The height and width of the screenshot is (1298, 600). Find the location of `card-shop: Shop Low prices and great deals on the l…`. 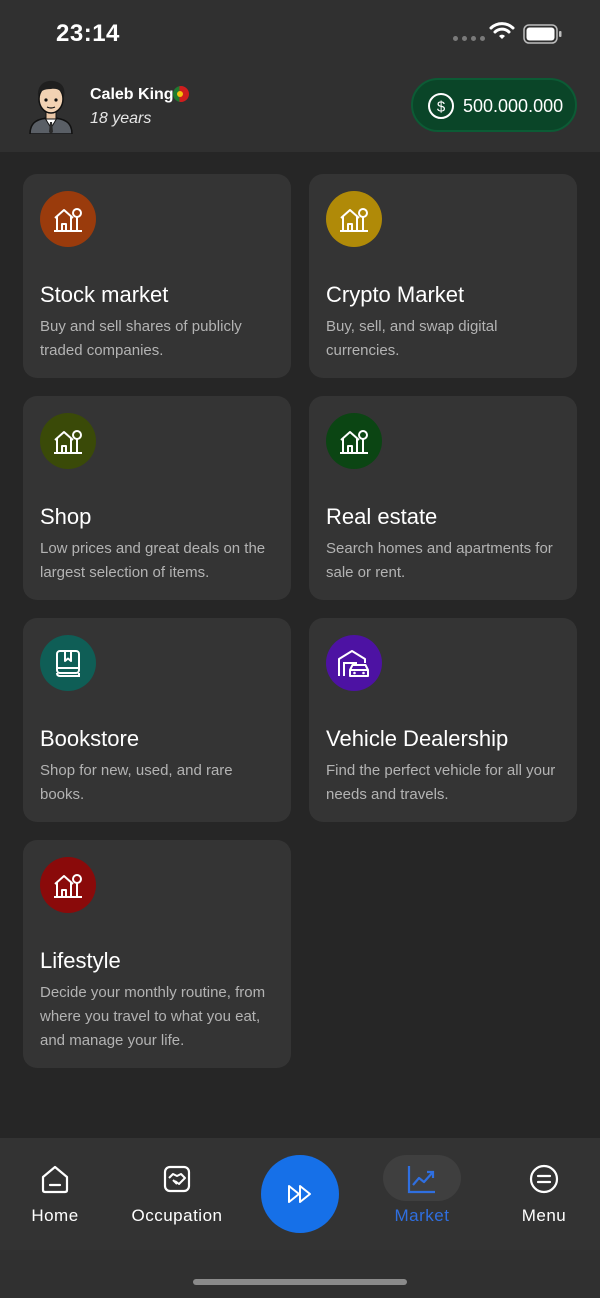

card-shop: Shop Low prices and great deals on the l… is located at coordinates (157, 498).